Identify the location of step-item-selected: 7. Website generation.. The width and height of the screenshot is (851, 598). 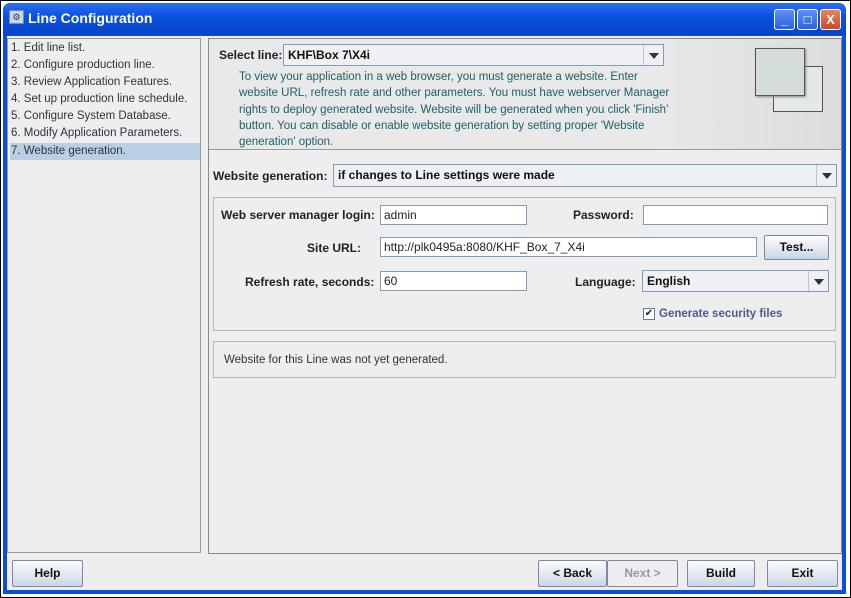
(105, 151).